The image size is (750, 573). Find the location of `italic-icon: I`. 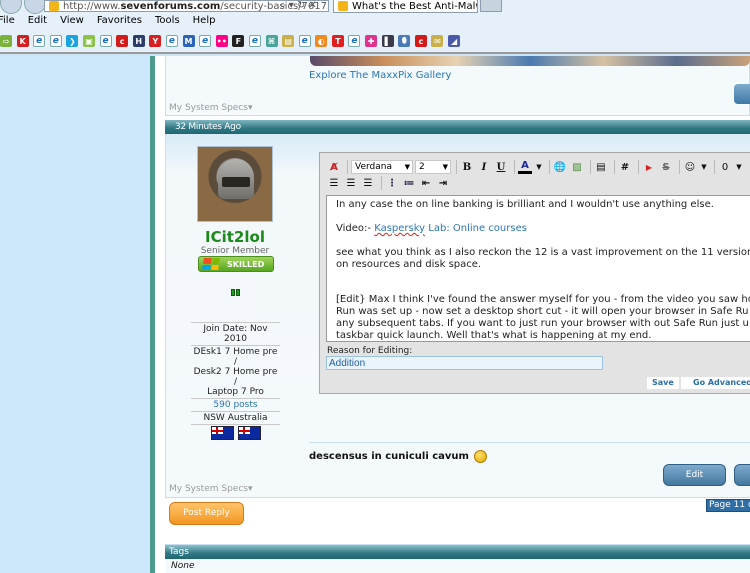

italic-icon: I is located at coordinates (484, 167).